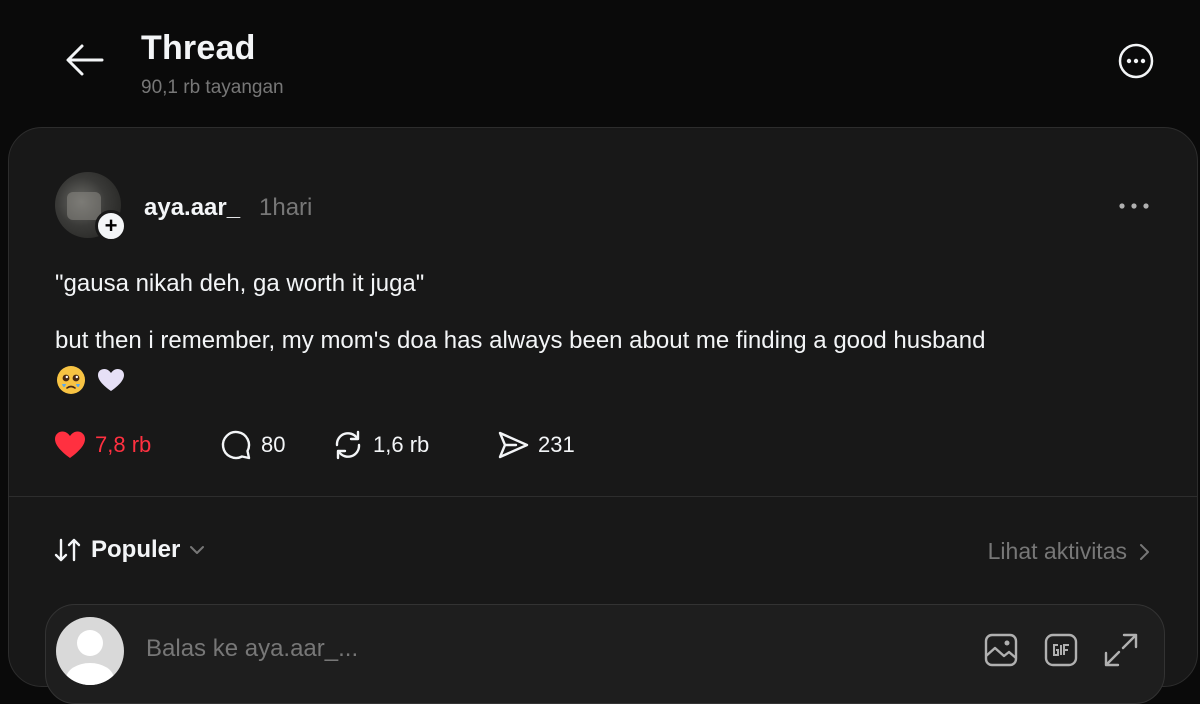 The image size is (1200, 704). What do you see at coordinates (212, 87) in the screenshot?
I see `view-count: 90,1 rb tayangan` at bounding box center [212, 87].